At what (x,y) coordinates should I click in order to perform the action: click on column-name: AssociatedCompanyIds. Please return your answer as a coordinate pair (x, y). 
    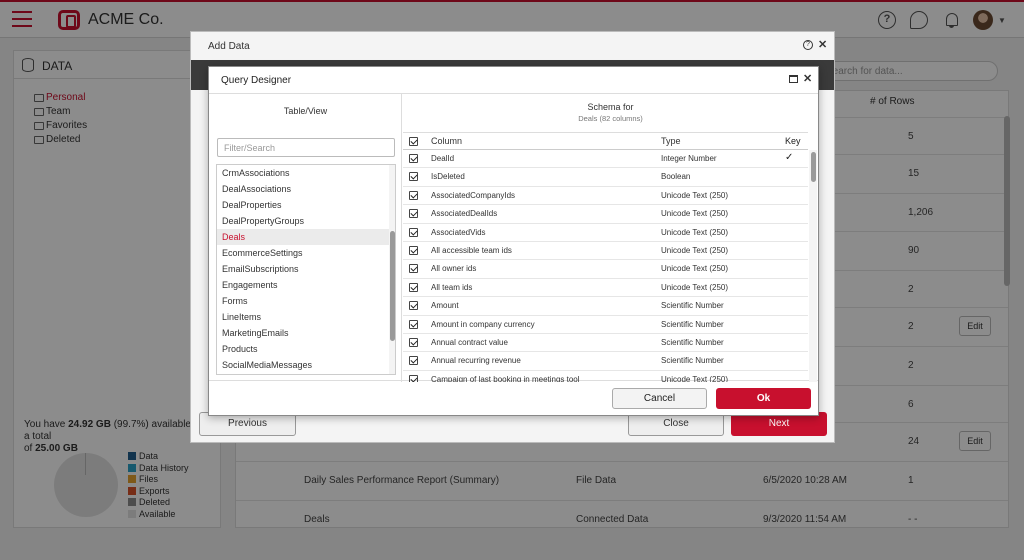
    Looking at the image, I should click on (473, 195).